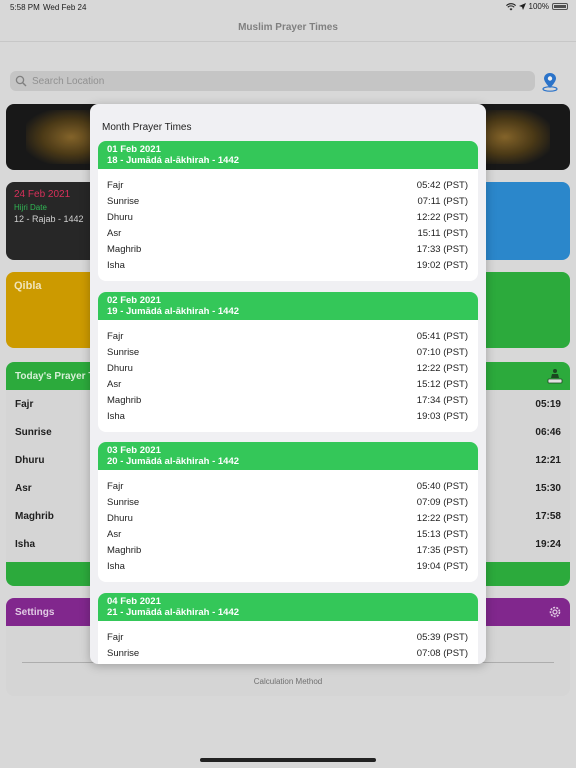 Image resolution: width=576 pixels, height=768 pixels. I want to click on day-row: Isha 19:03 (PST), so click(287, 416).